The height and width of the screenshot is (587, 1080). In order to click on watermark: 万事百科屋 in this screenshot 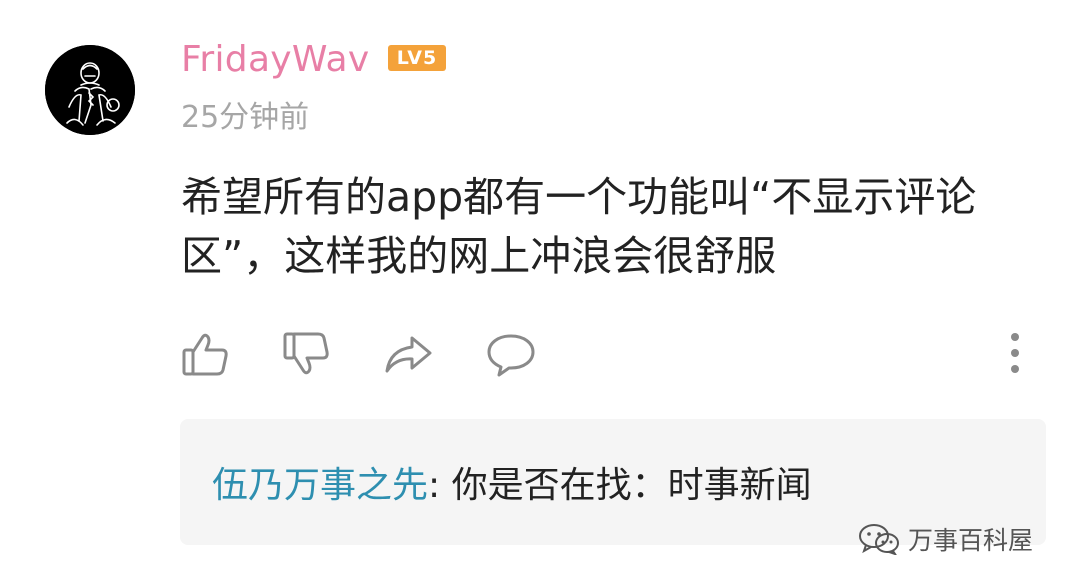, I will do `click(945, 539)`.